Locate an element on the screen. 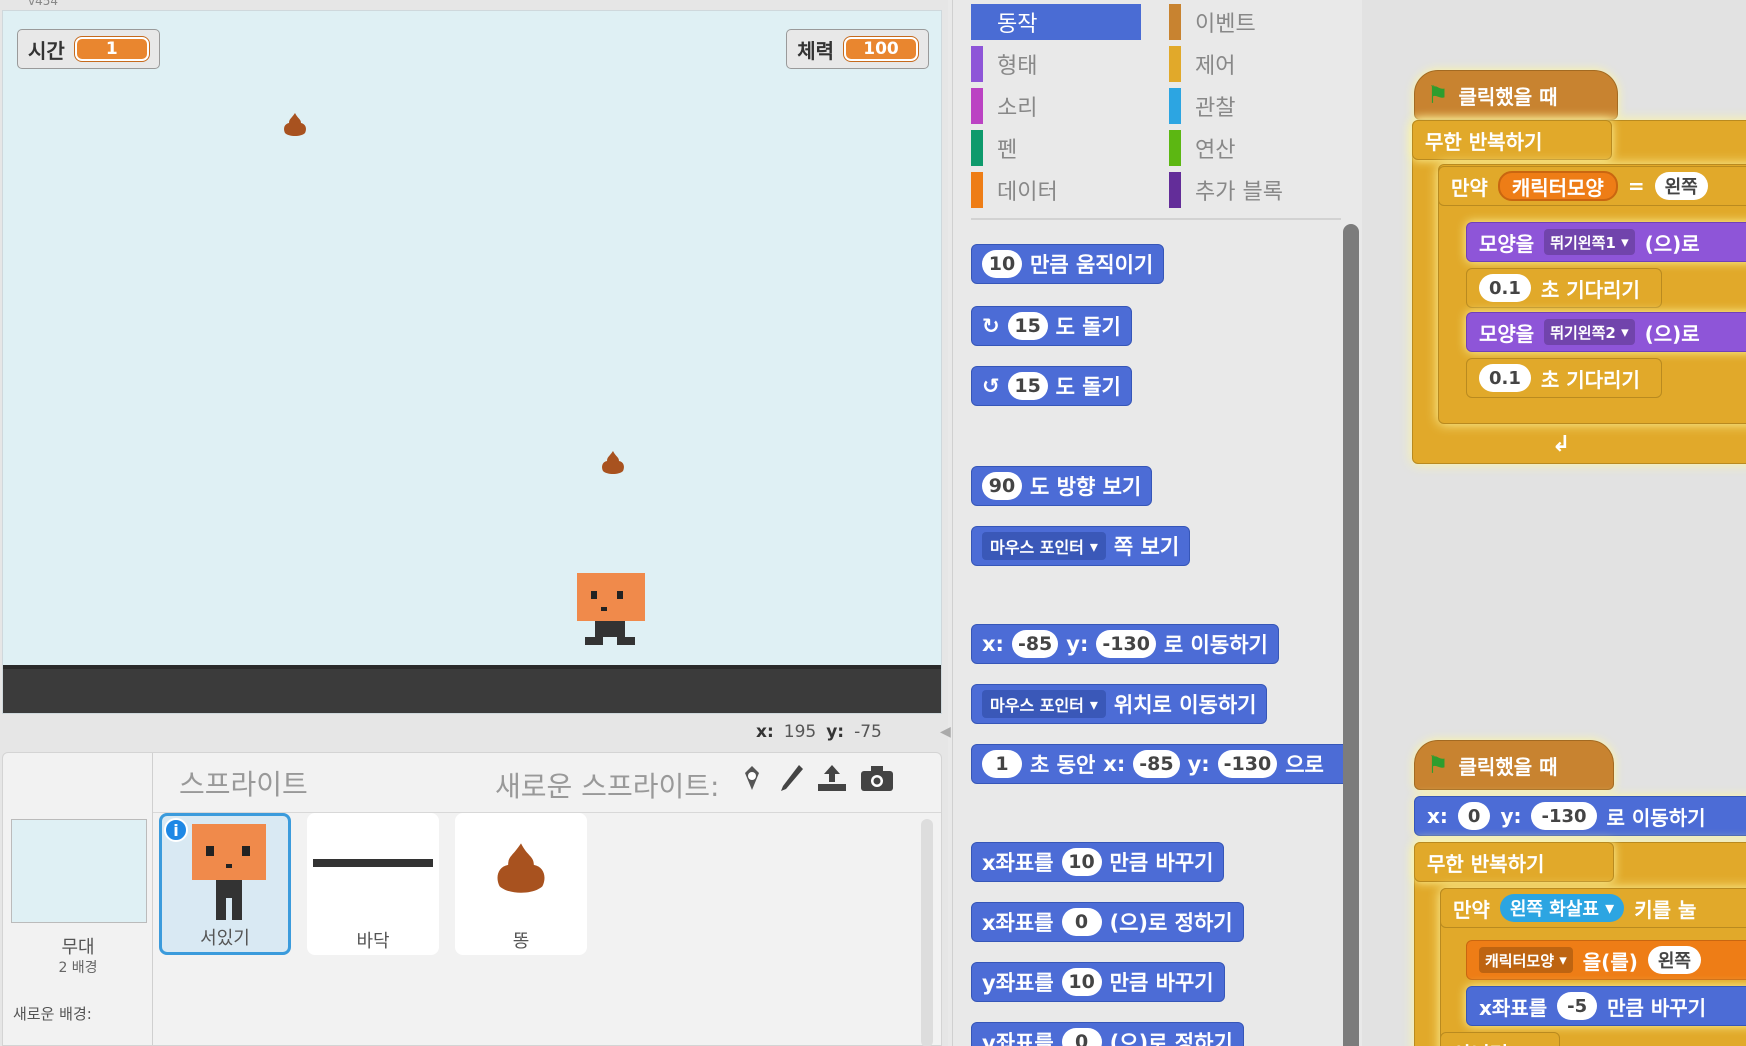 The width and height of the screenshot is (1746, 1046). monitor-health-label: 체력 is located at coordinates (815, 50).